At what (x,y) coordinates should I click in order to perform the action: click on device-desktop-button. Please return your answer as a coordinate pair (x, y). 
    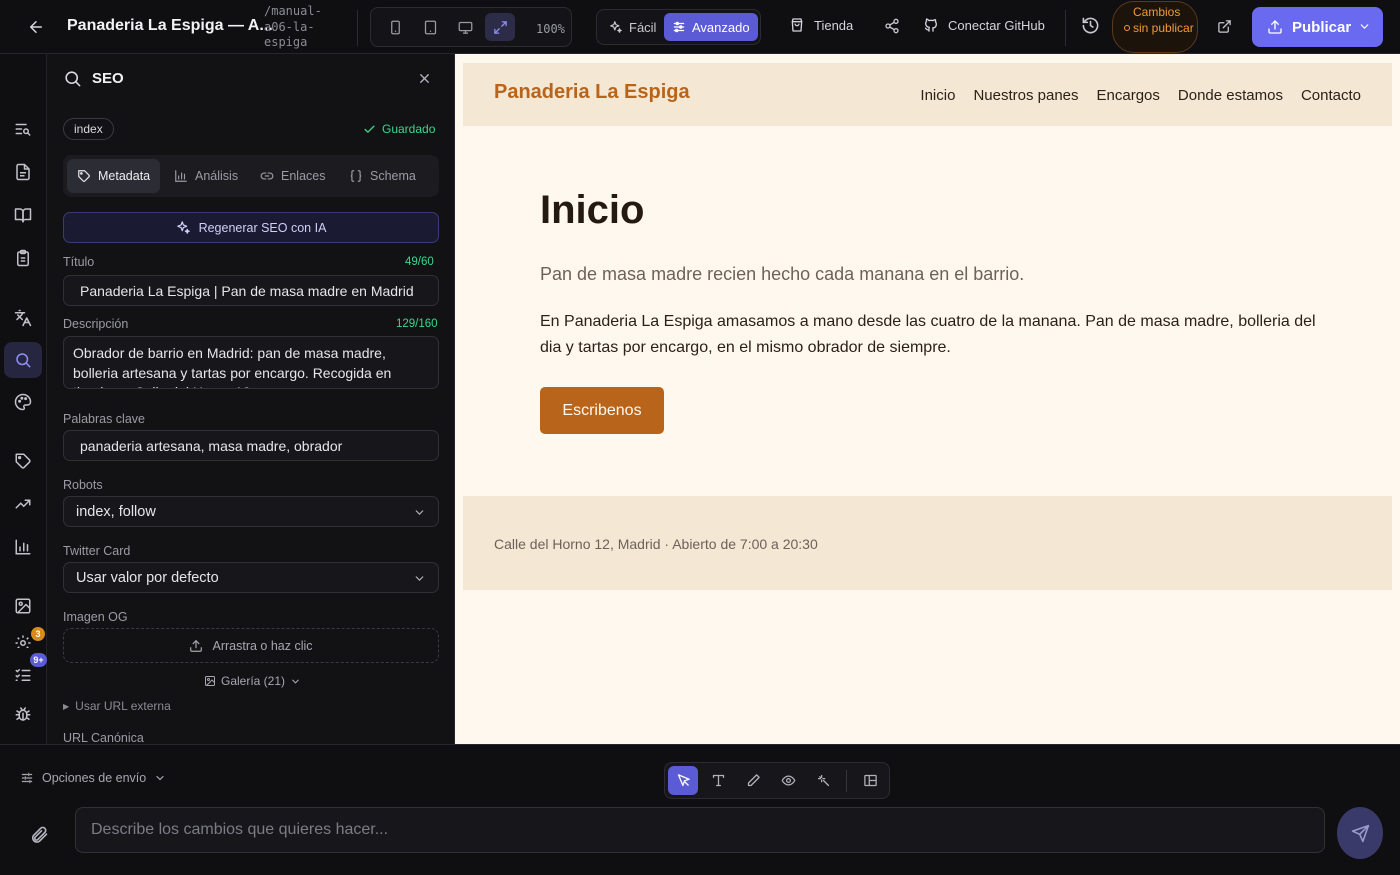
    Looking at the image, I should click on (465, 27).